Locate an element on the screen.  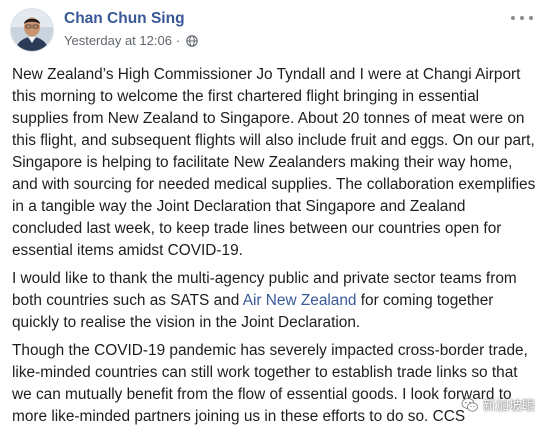
watermark: 新加坡眼 is located at coordinates (498, 404).